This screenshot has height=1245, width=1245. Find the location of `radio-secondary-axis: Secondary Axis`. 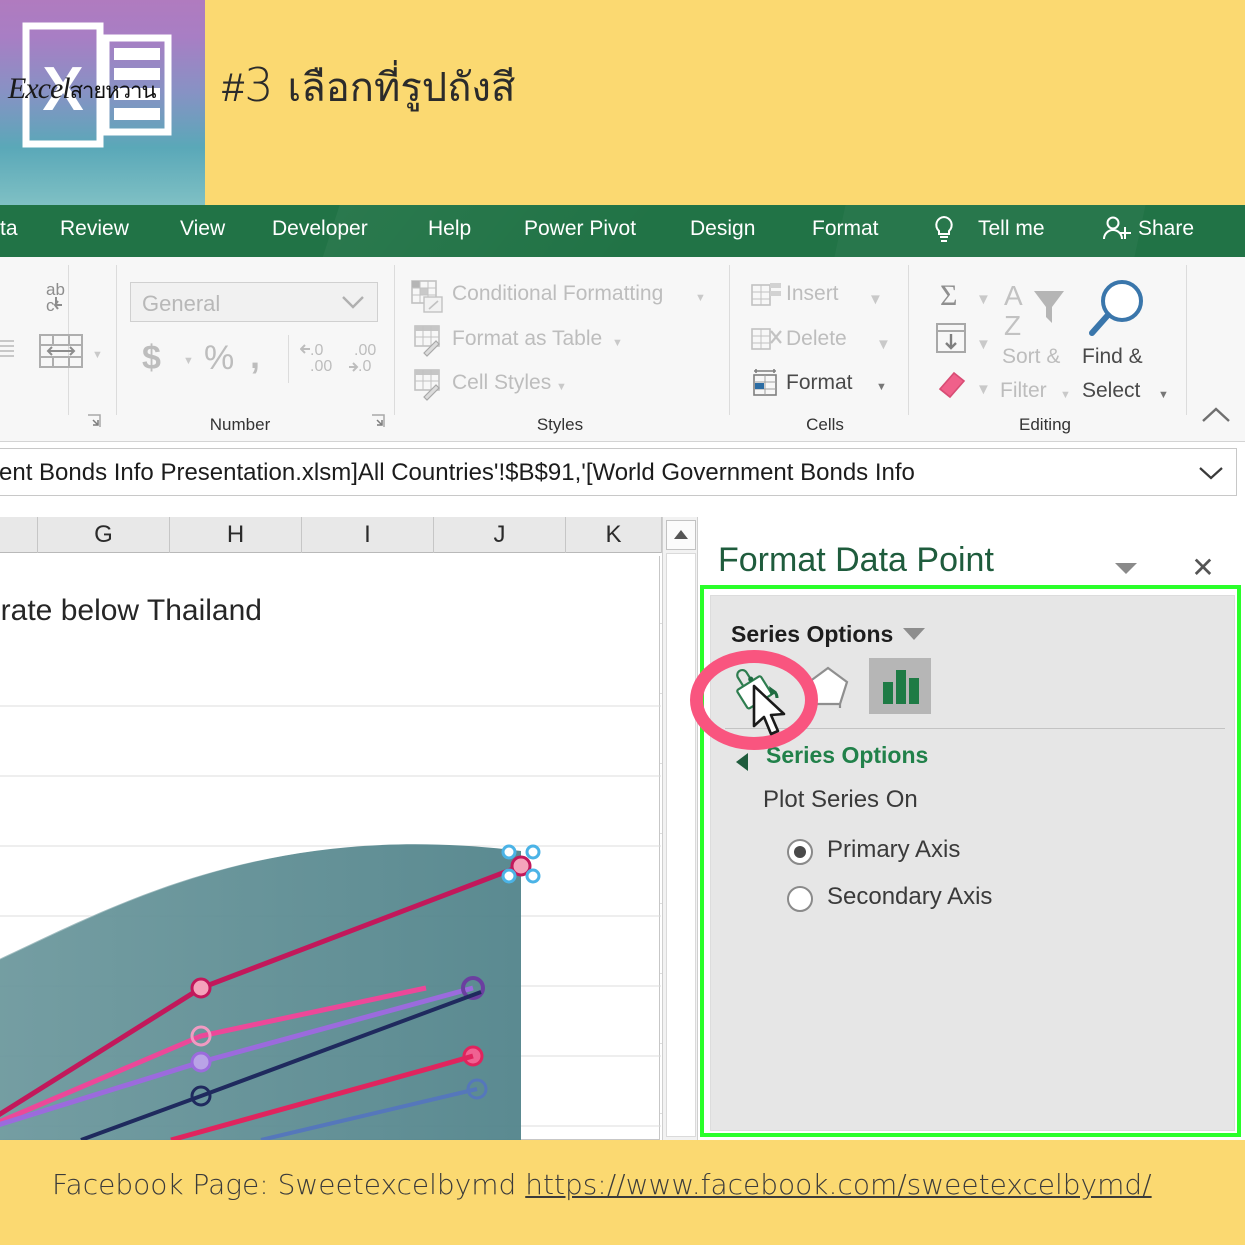

radio-secondary-axis: Secondary Axis is located at coordinates (987, 901).